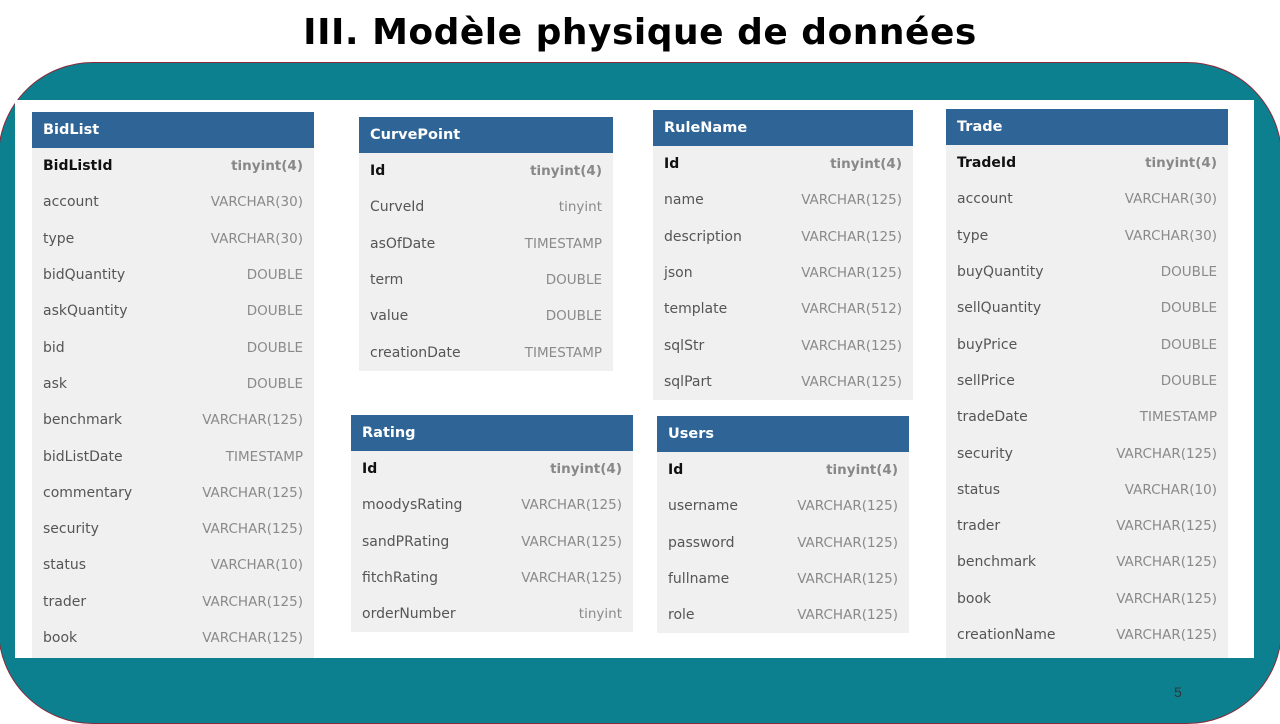  I want to click on table-row: CurveId tinyint, so click(486, 207).